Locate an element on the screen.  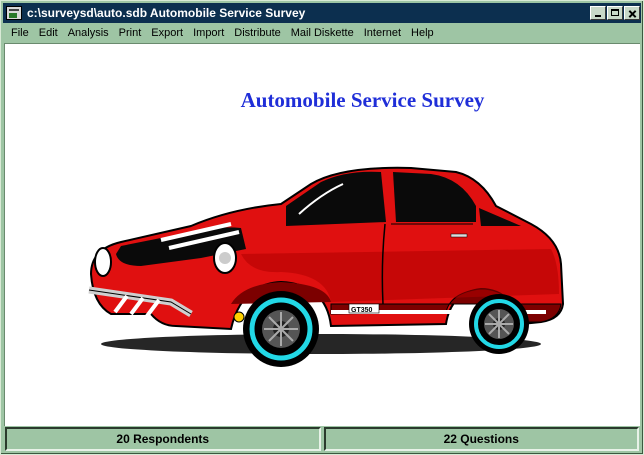
menu-help: Help is located at coordinates (422, 33).